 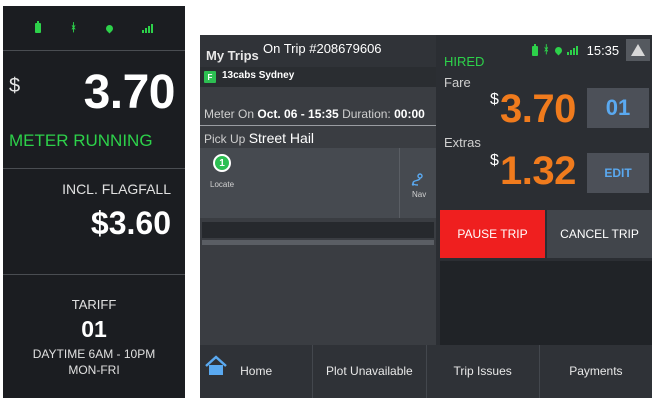 What do you see at coordinates (618, 173) in the screenshot?
I see `edit-extras-button: EDIT` at bounding box center [618, 173].